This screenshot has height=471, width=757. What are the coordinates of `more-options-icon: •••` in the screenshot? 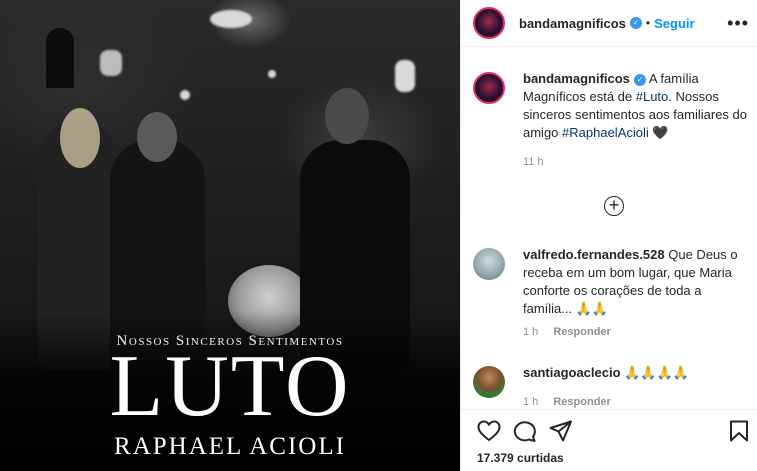 It's located at (738, 23).